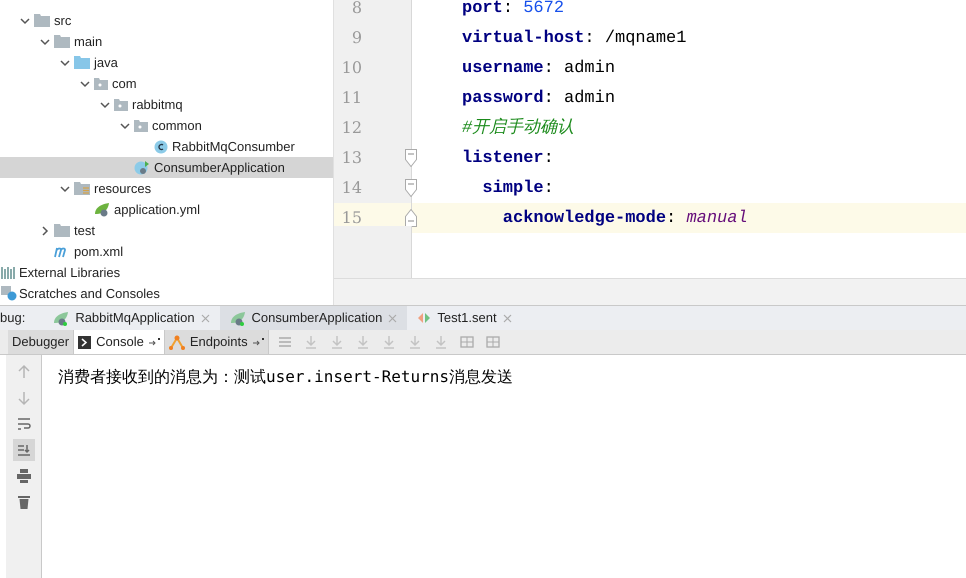 This screenshot has width=966, height=578. I want to click on libraries-icon, so click(9, 272).